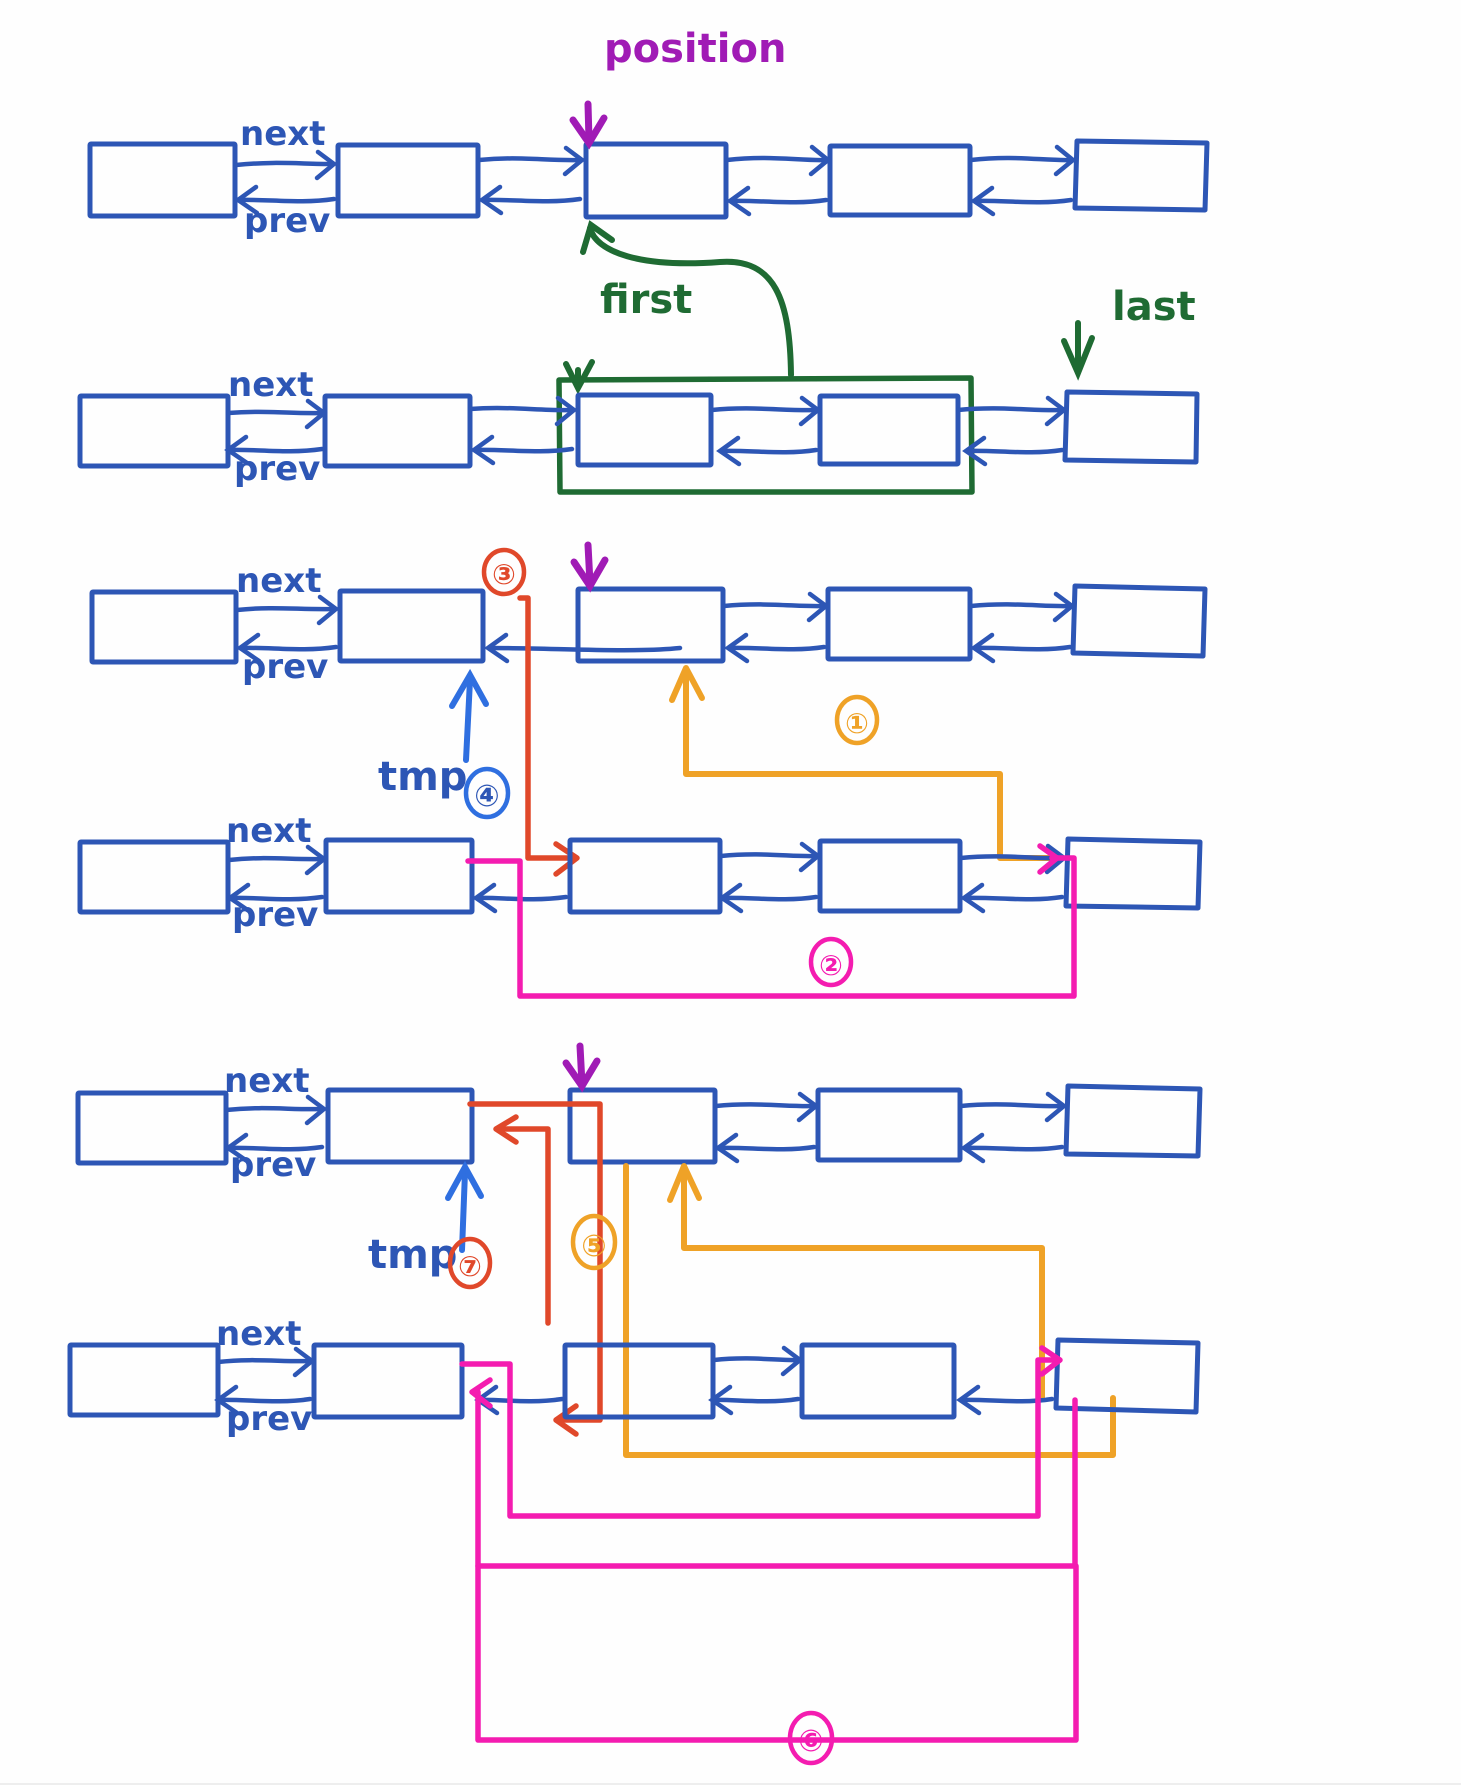  Describe the element at coordinates (768, 1457) in the screenshot. I see `step-6-magenta-path` at that location.